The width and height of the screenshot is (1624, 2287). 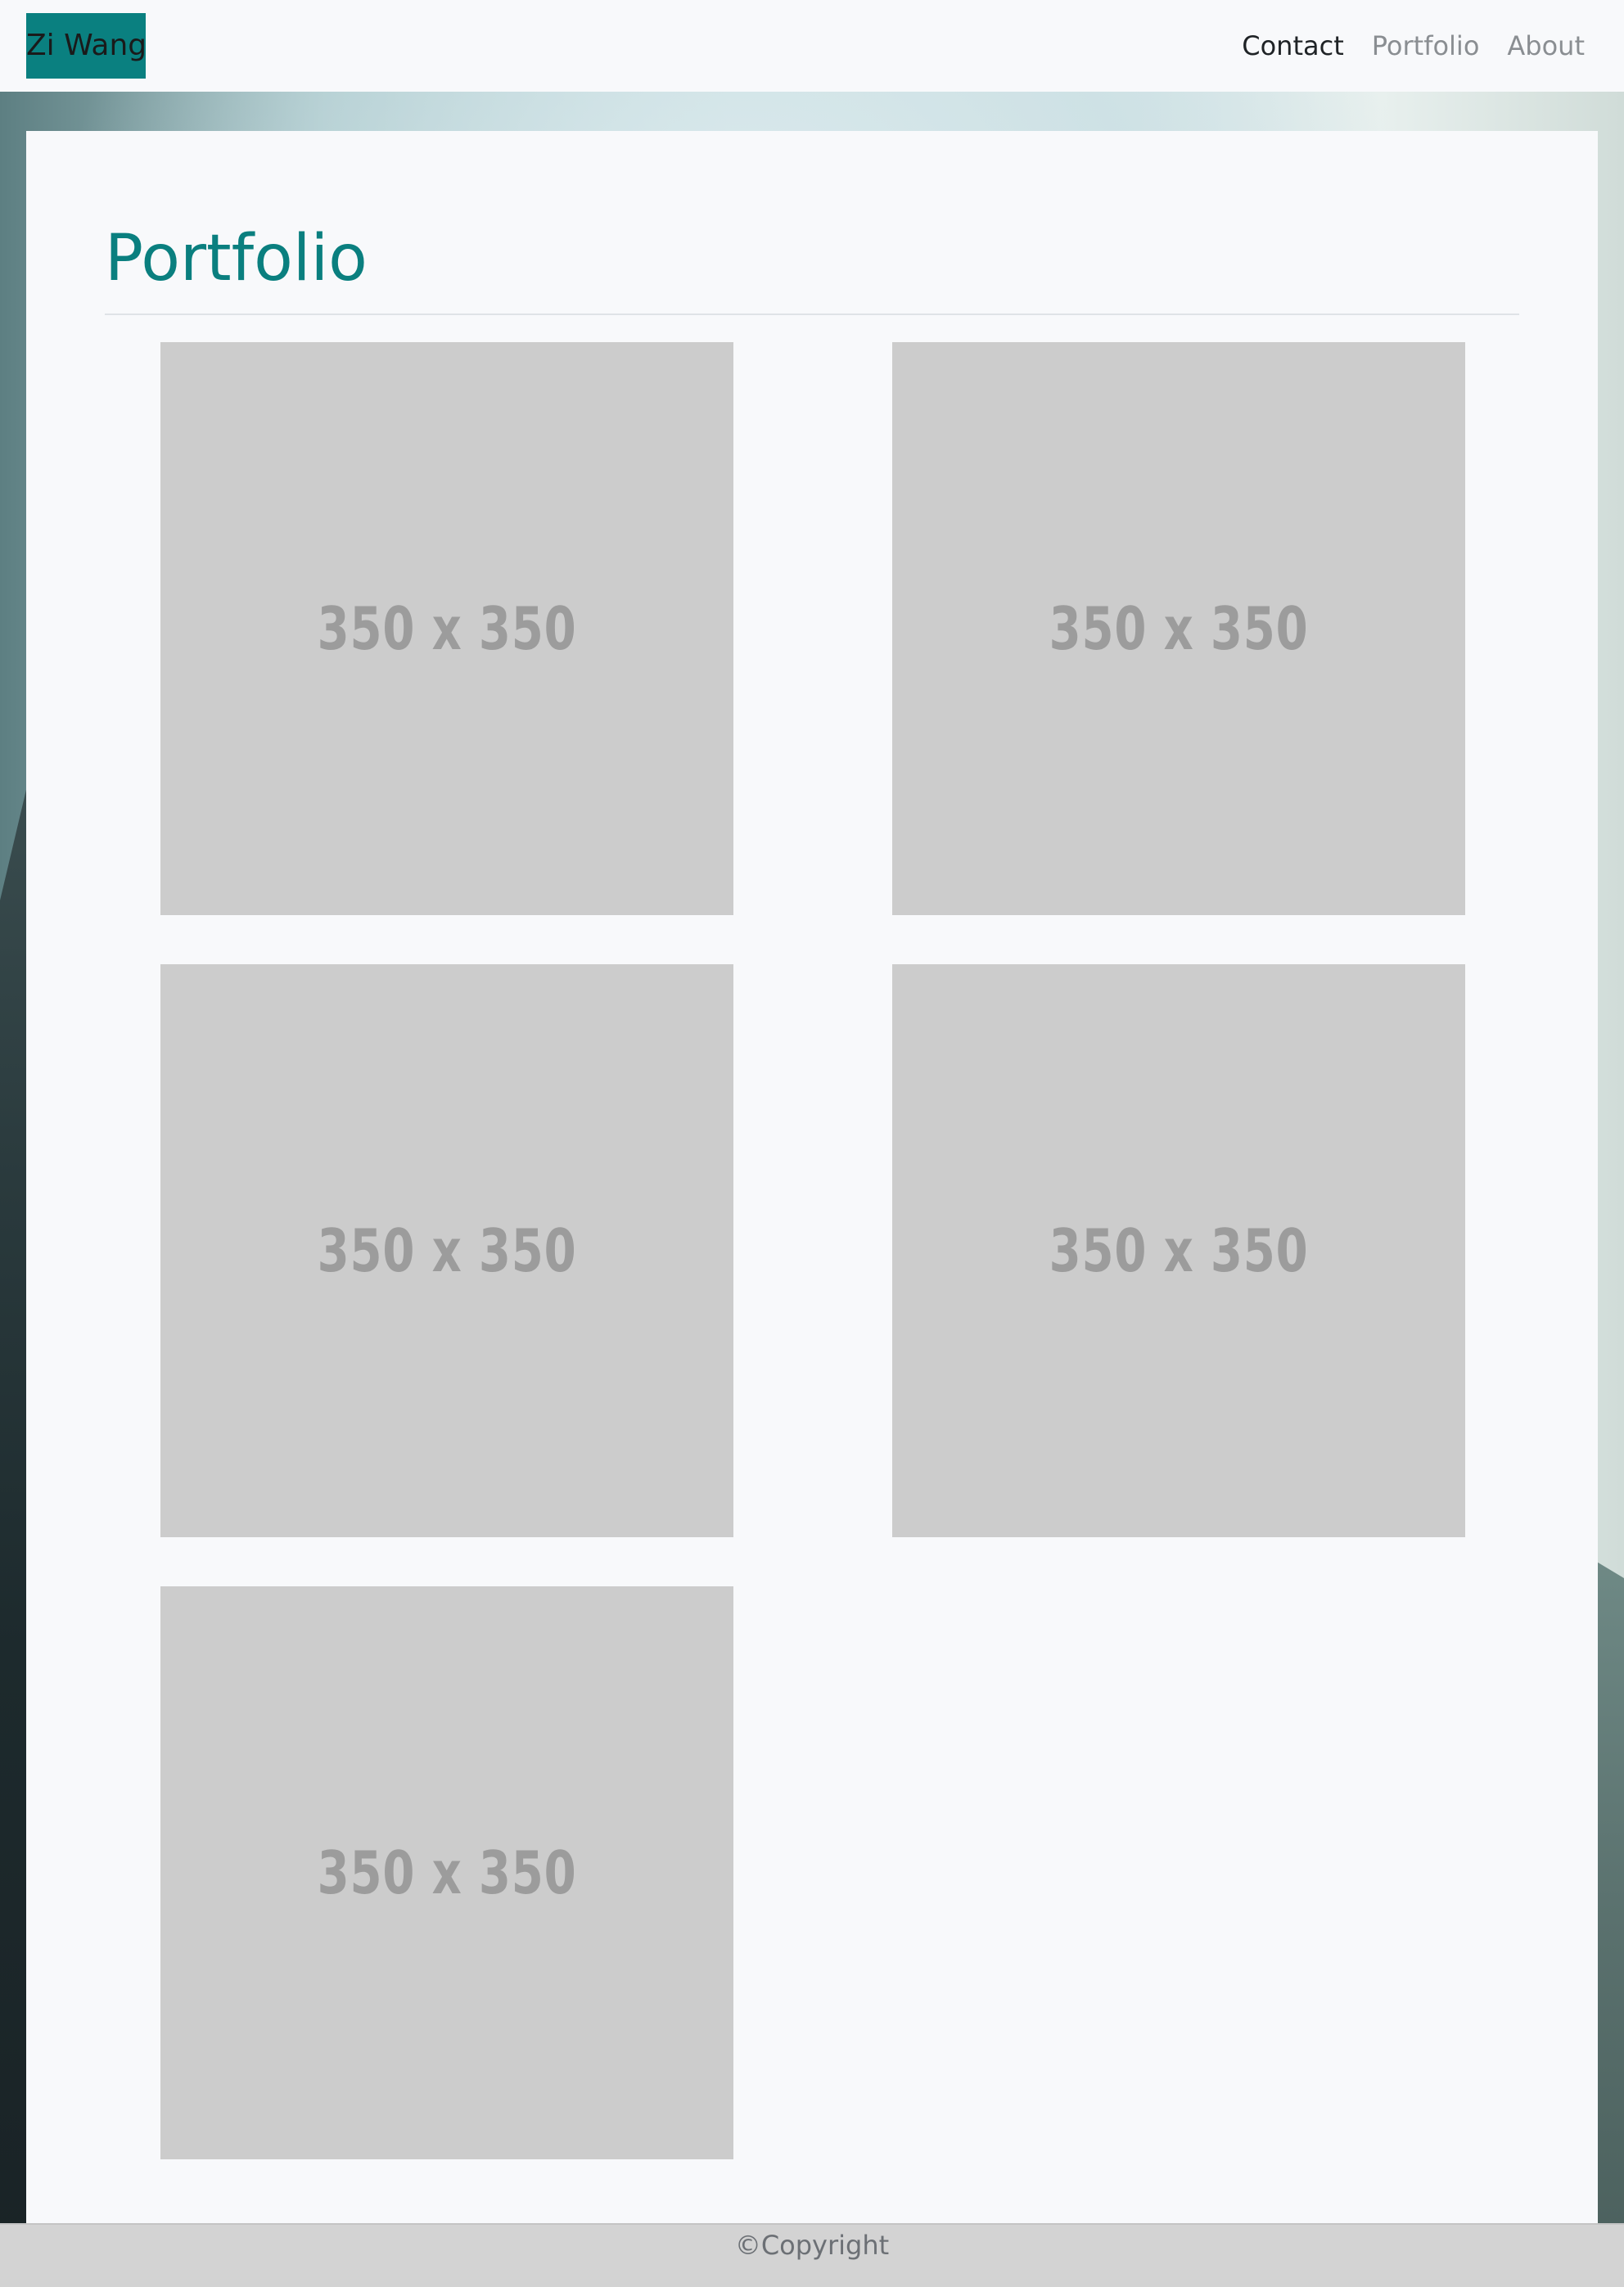 What do you see at coordinates (87, 46) in the screenshot?
I see `brand-logo-link: Zi Wang` at bounding box center [87, 46].